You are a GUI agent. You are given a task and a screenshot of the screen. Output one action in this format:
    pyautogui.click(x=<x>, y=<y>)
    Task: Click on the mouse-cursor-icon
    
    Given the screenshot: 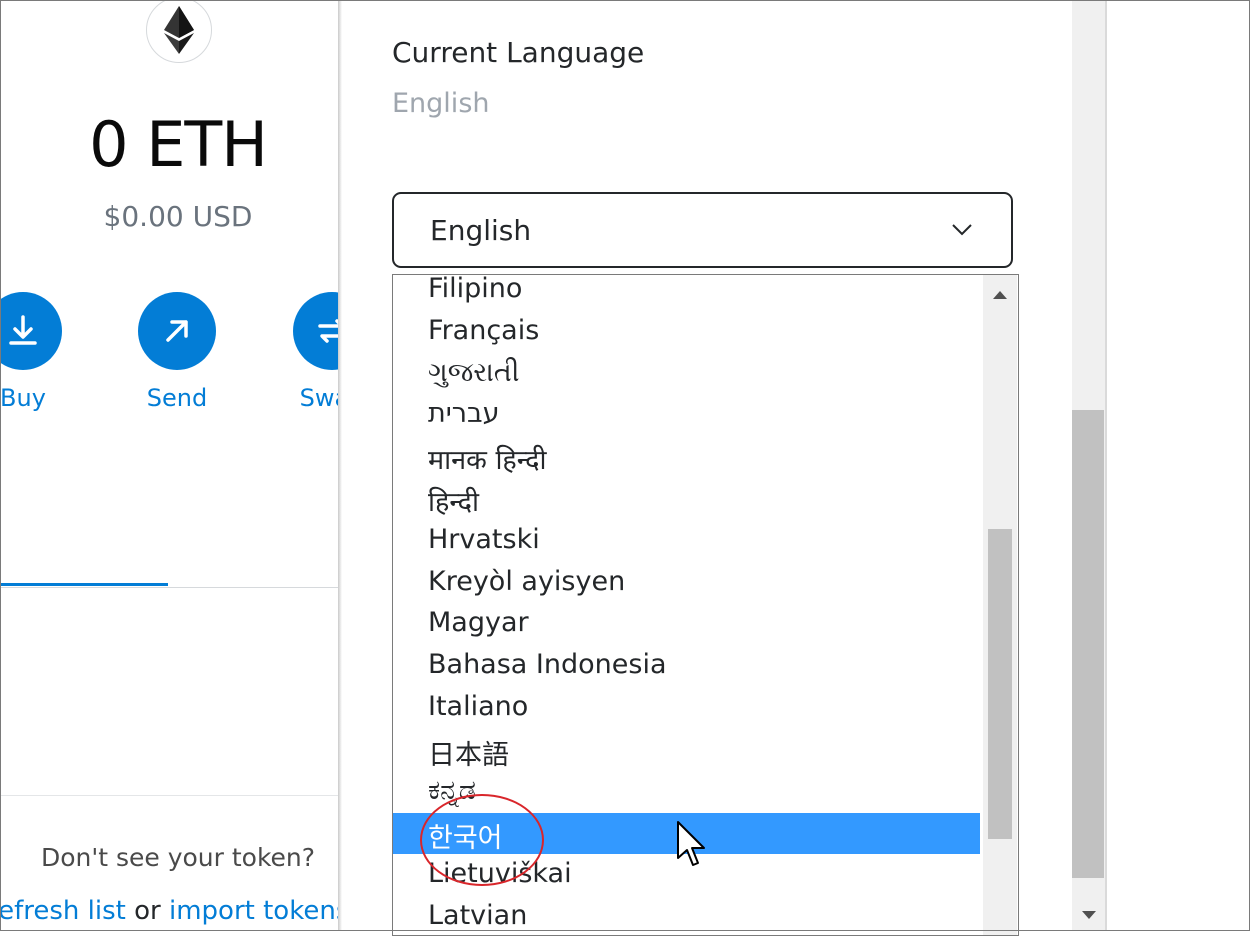 What is the action you would take?
    pyautogui.click(x=691, y=846)
    